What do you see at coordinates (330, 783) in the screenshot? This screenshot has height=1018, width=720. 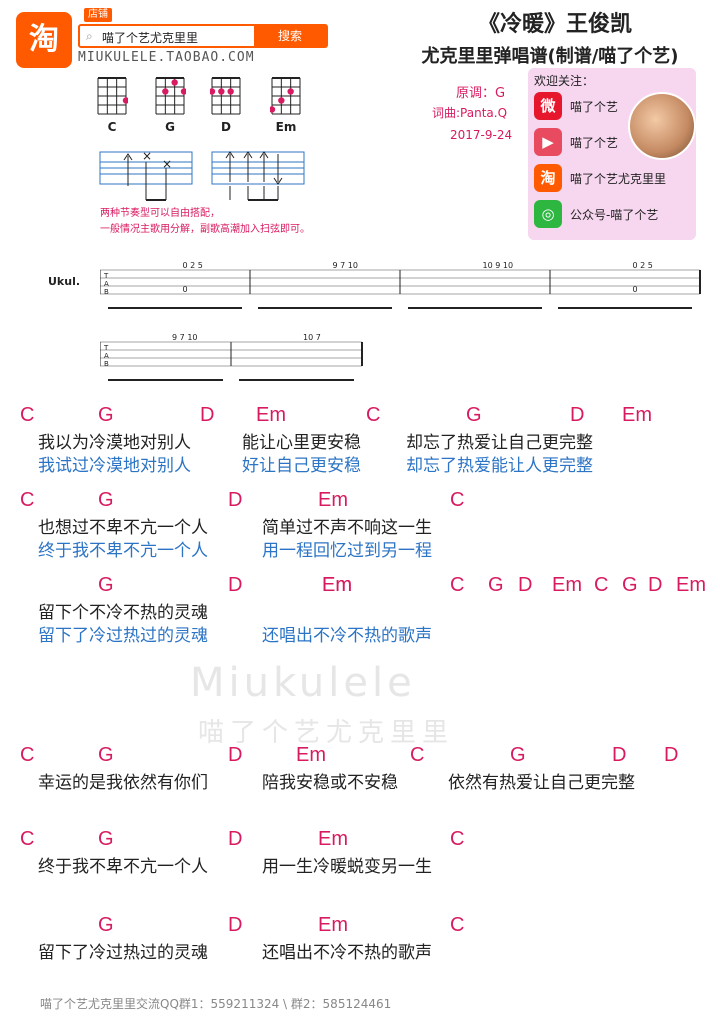 I see `lyric-phrase: 陪我安稳或不安稳` at bounding box center [330, 783].